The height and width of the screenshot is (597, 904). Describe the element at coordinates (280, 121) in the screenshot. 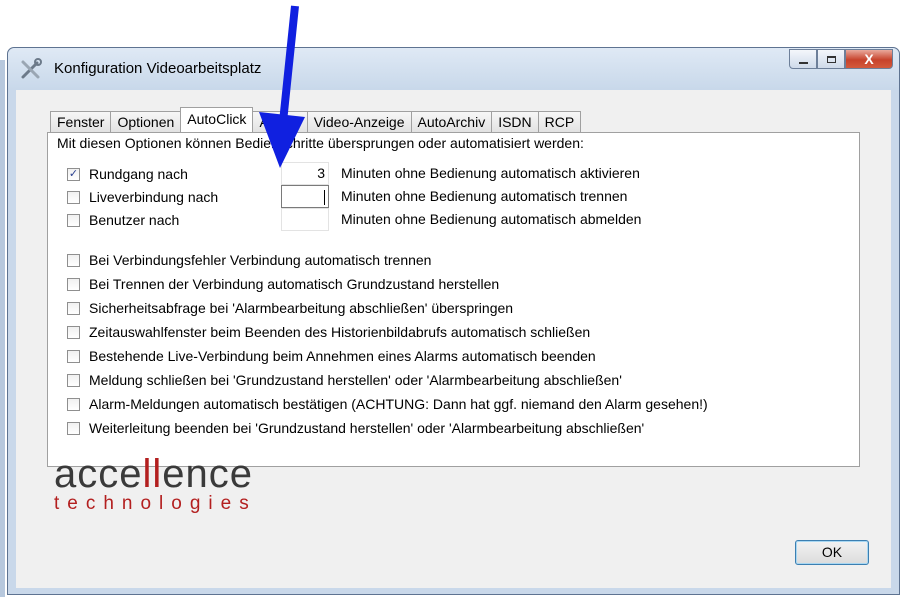

I see `tab-anrufe: Anrufe` at that location.